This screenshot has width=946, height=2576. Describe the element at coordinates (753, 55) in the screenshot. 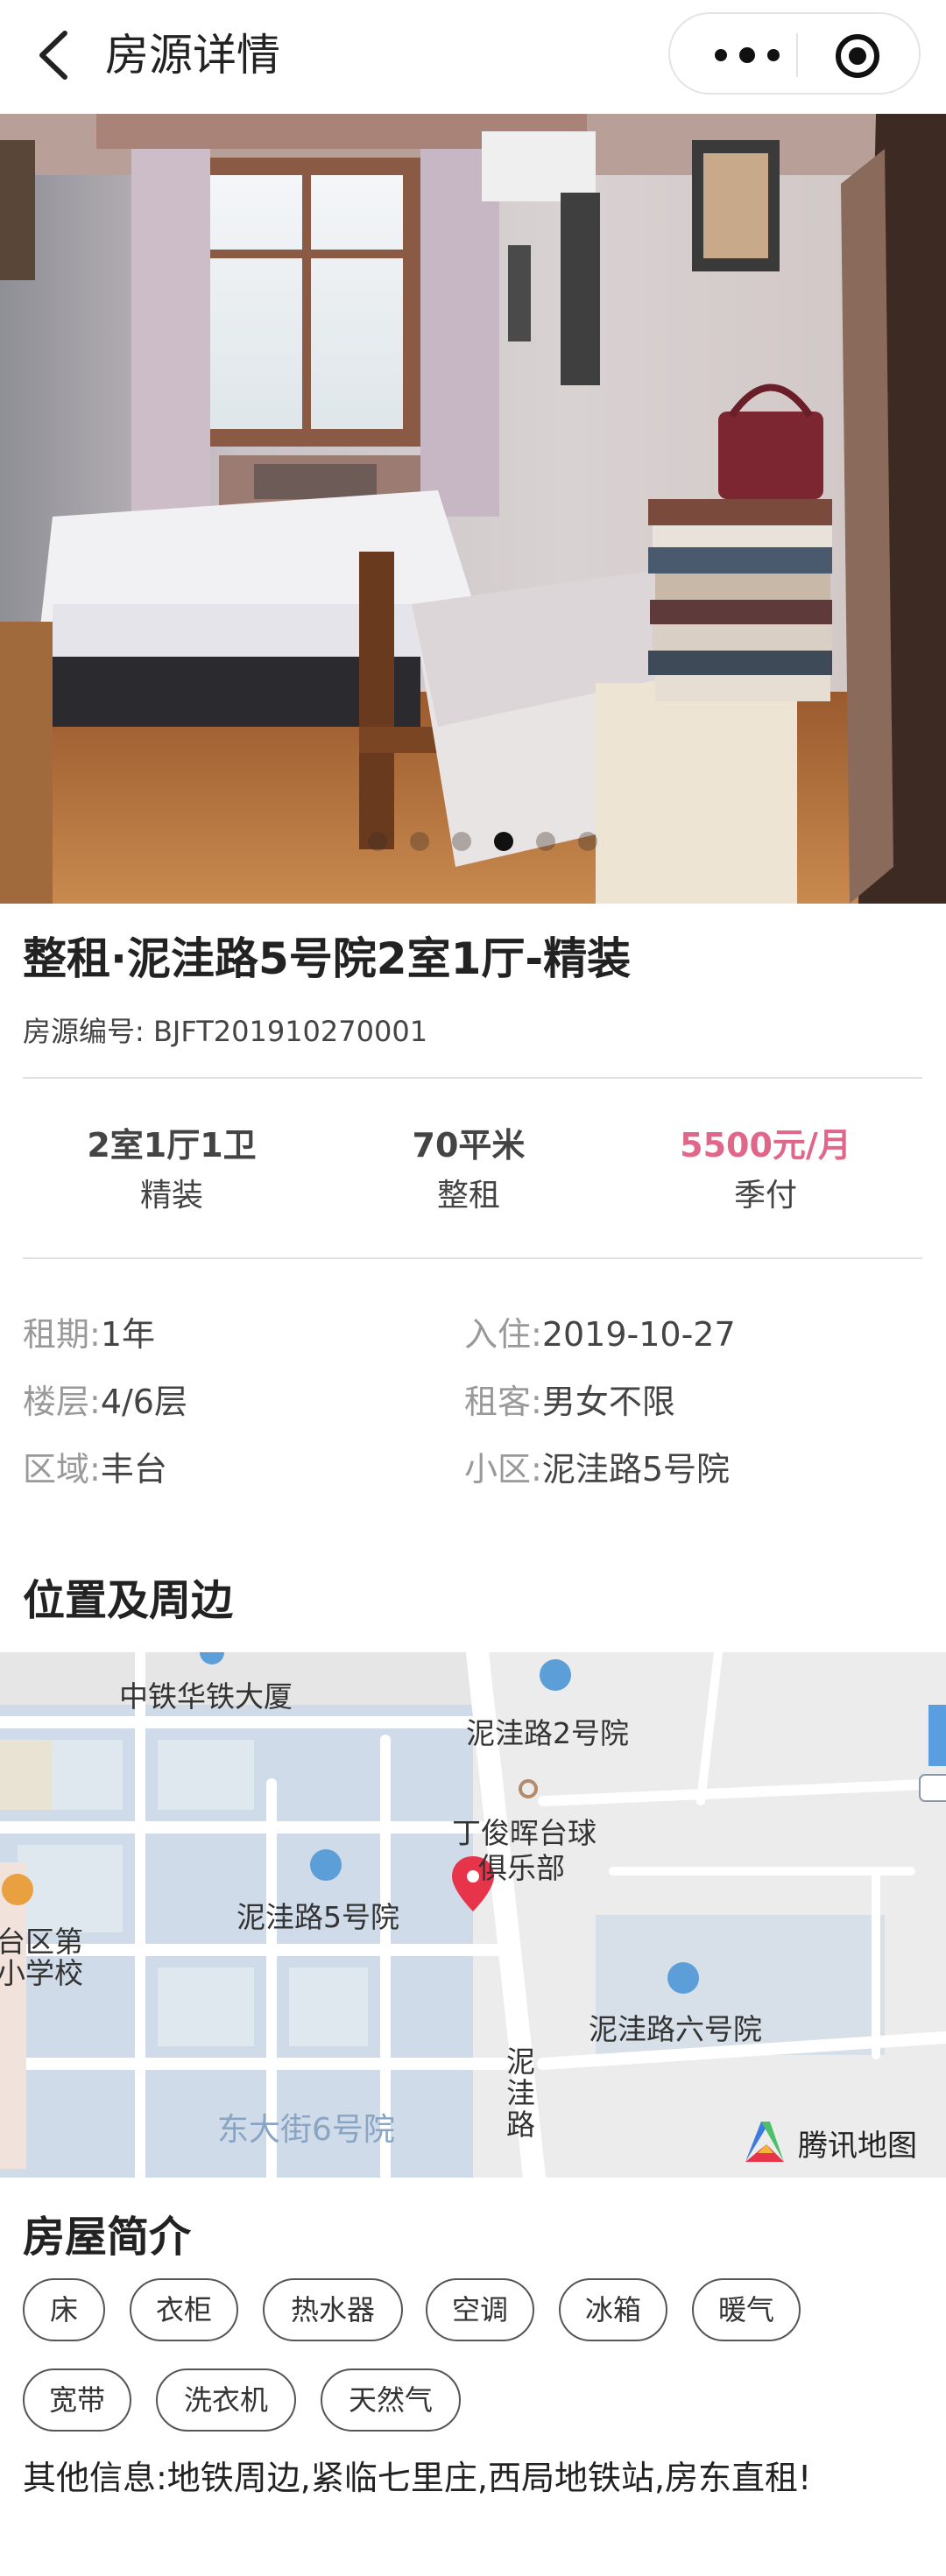

I see `more-options-icon` at that location.